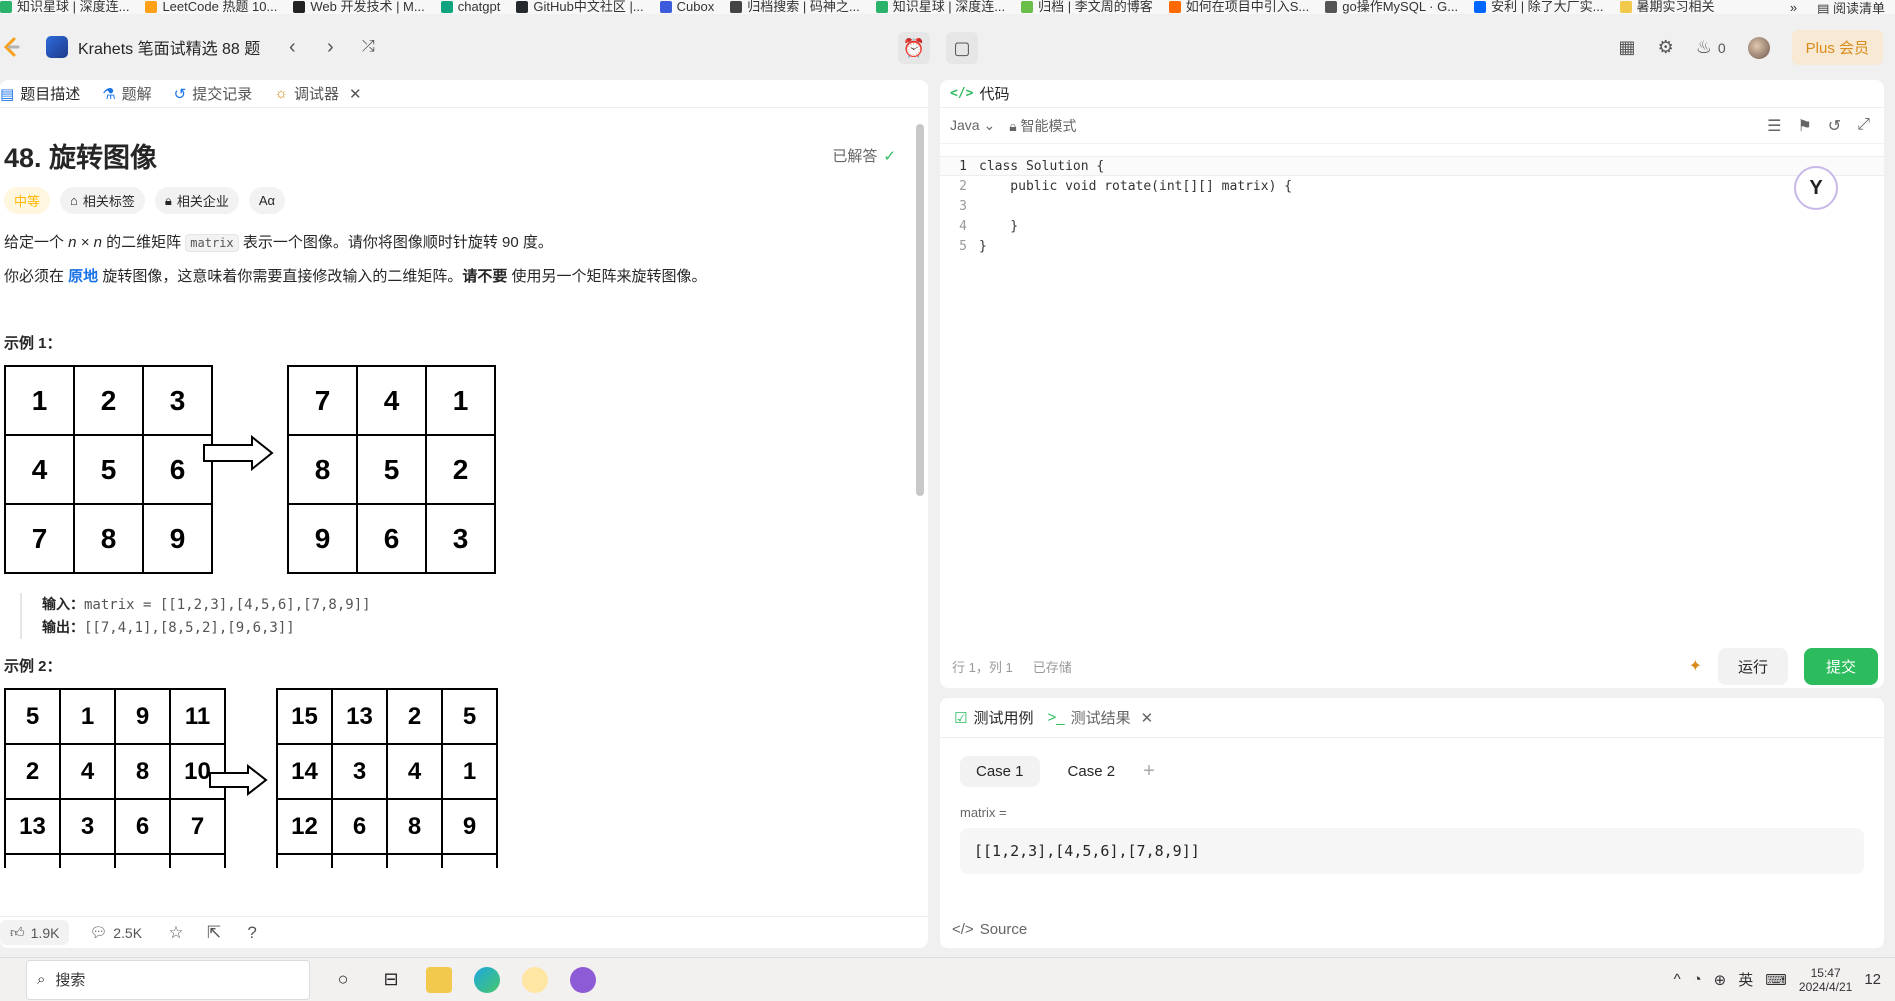  What do you see at coordinates (142, 860) in the screenshot?
I see `matrix-cell: 12` at bounding box center [142, 860].